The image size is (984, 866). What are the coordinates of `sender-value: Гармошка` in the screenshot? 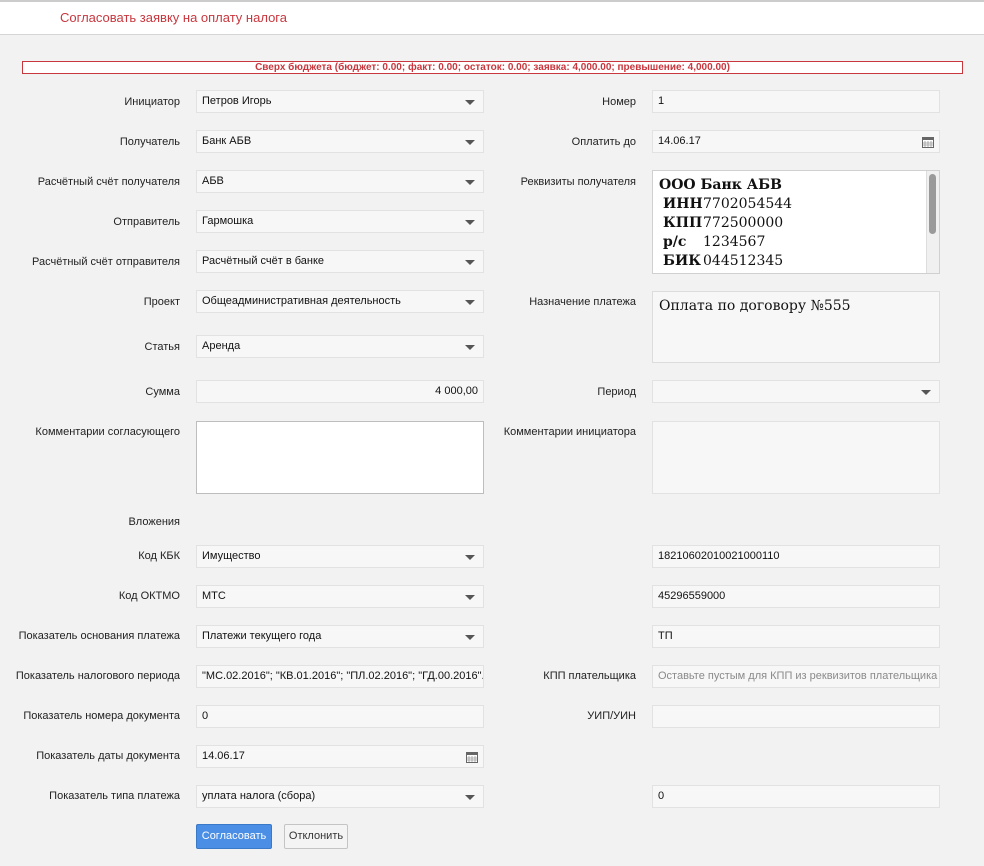 It's located at (228, 221).